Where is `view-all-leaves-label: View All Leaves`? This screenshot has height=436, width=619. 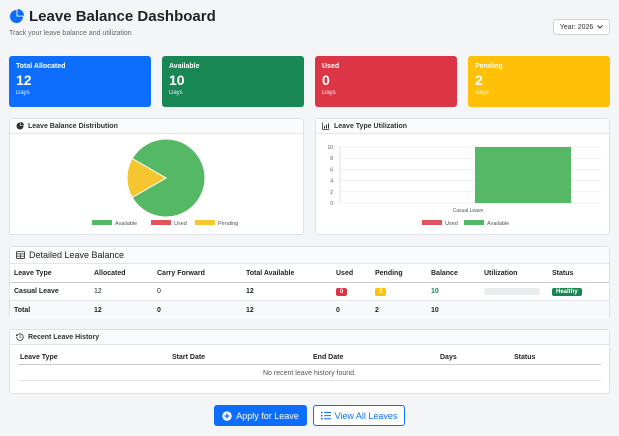
view-all-leaves-label: View All Leaves is located at coordinates (366, 415).